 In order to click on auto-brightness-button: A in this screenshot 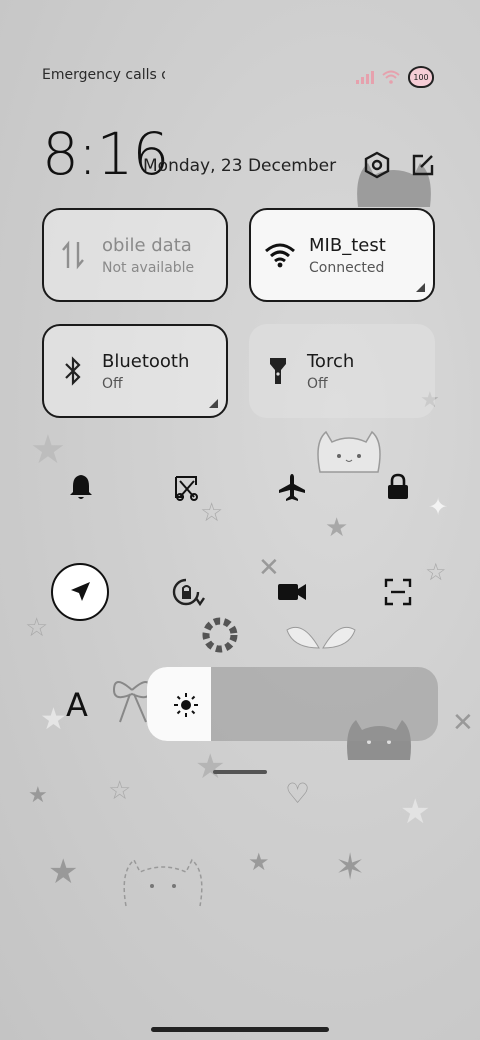, I will do `click(77, 705)`.